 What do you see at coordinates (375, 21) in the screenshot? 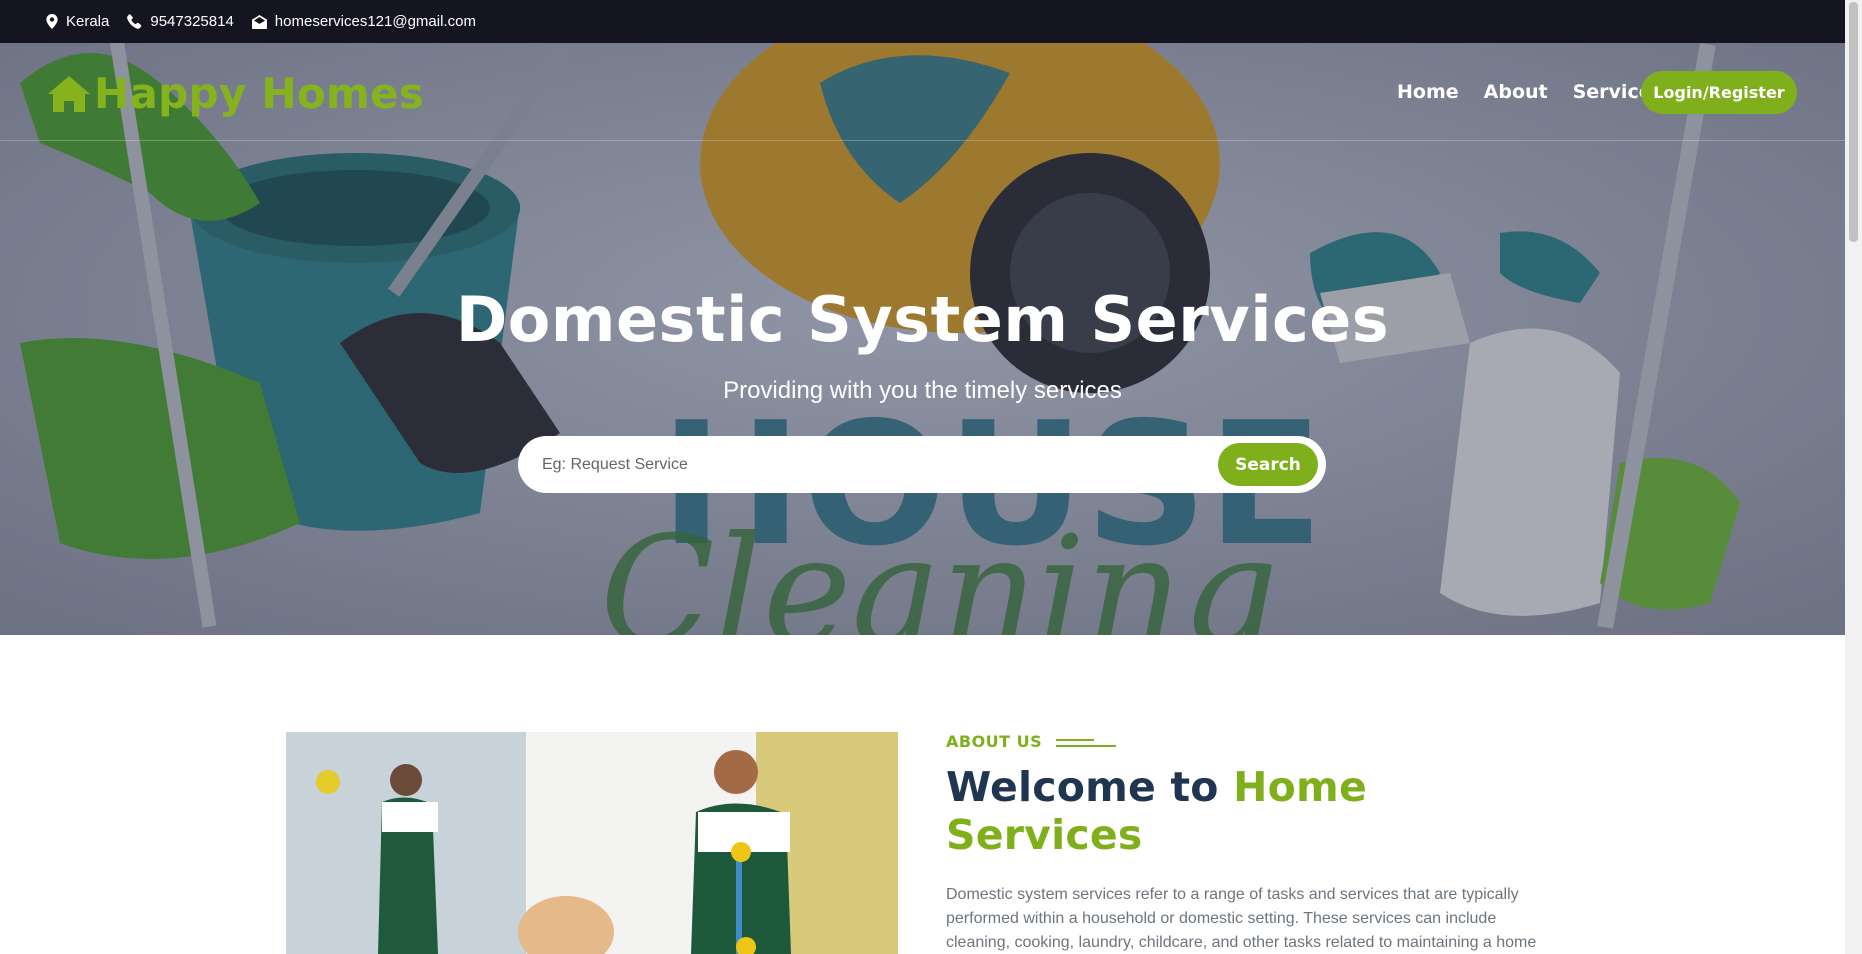
I see `email-text: homeservices121@gmail.com` at bounding box center [375, 21].